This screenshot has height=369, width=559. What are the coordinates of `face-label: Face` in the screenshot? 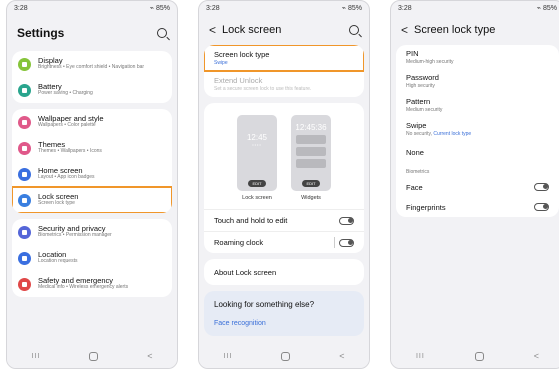 It's located at (414, 187).